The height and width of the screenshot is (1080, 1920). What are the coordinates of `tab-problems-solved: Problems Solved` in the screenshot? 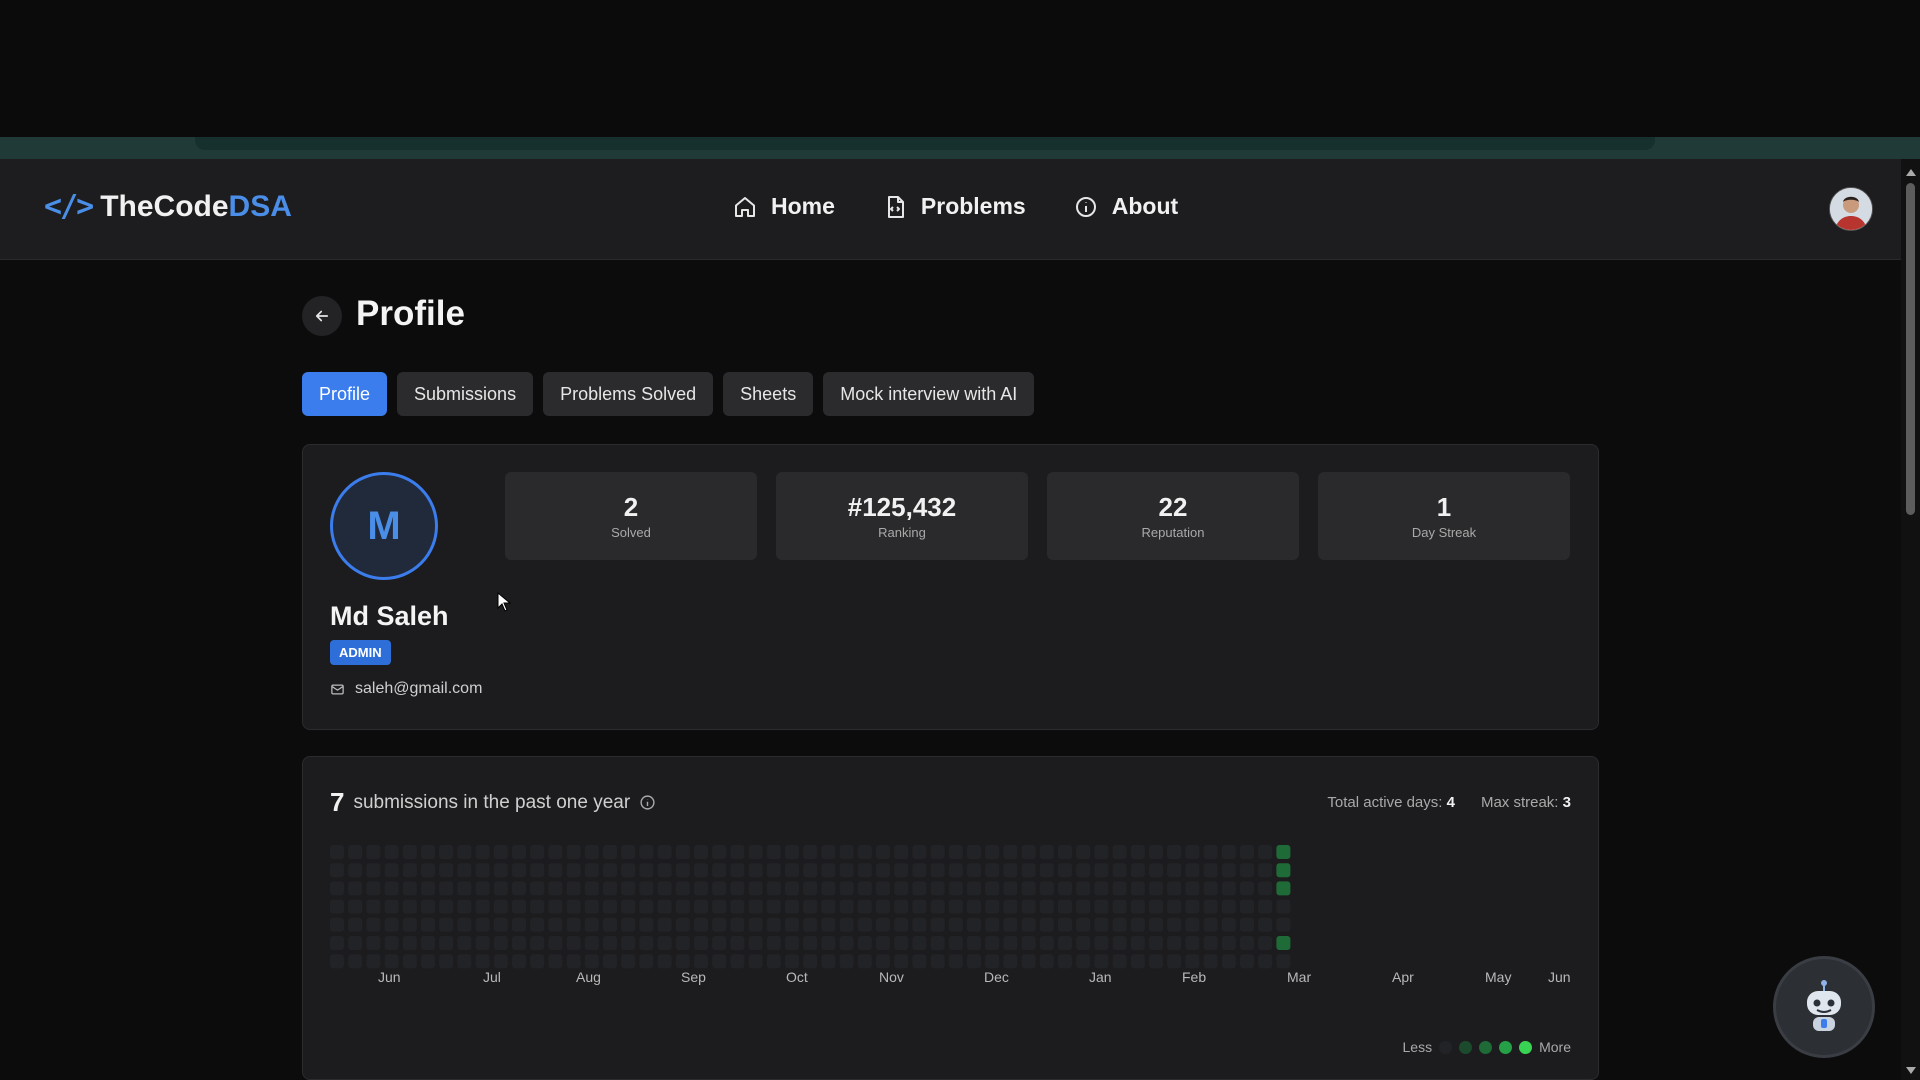 It's located at (628, 394).